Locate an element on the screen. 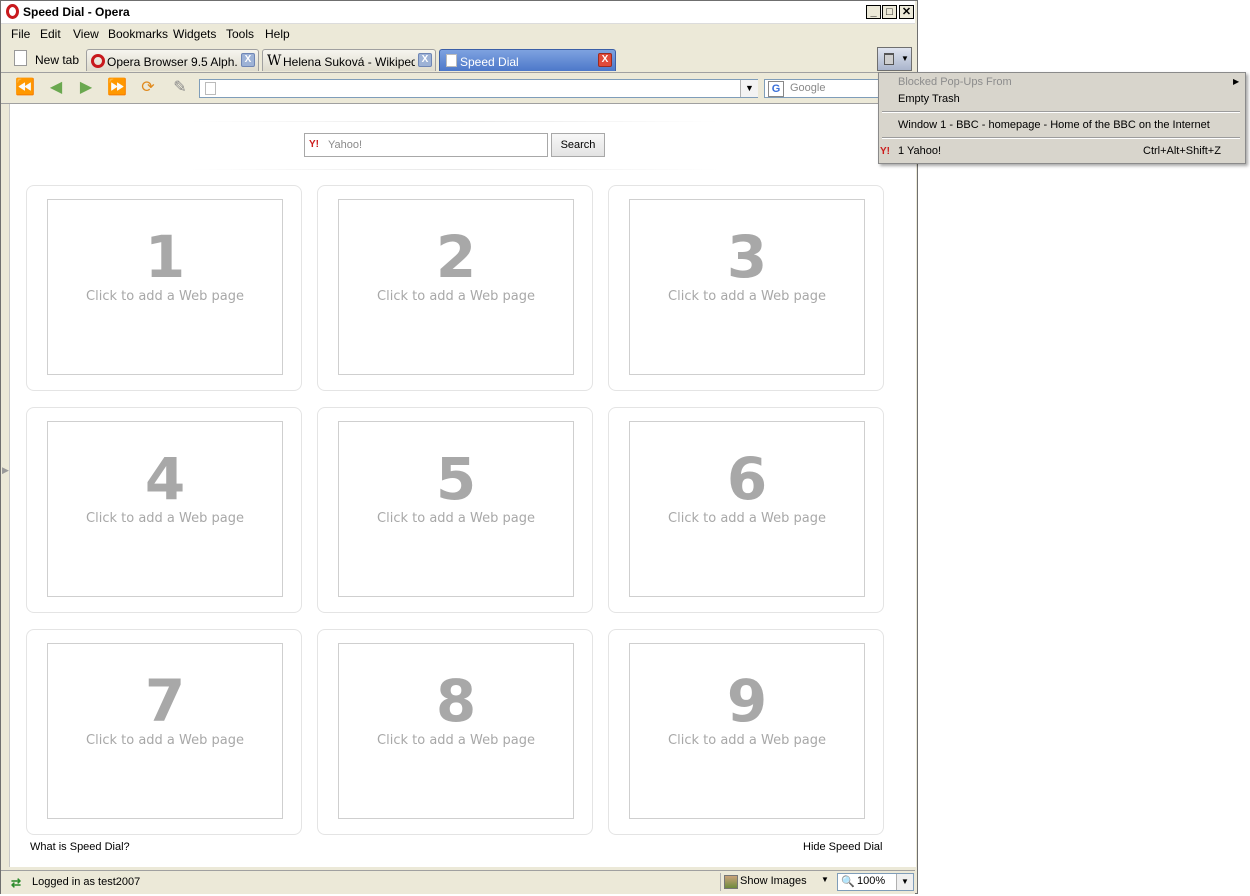 This screenshot has height=896, width=1250. dial-number: 8 is located at coordinates (456, 701).